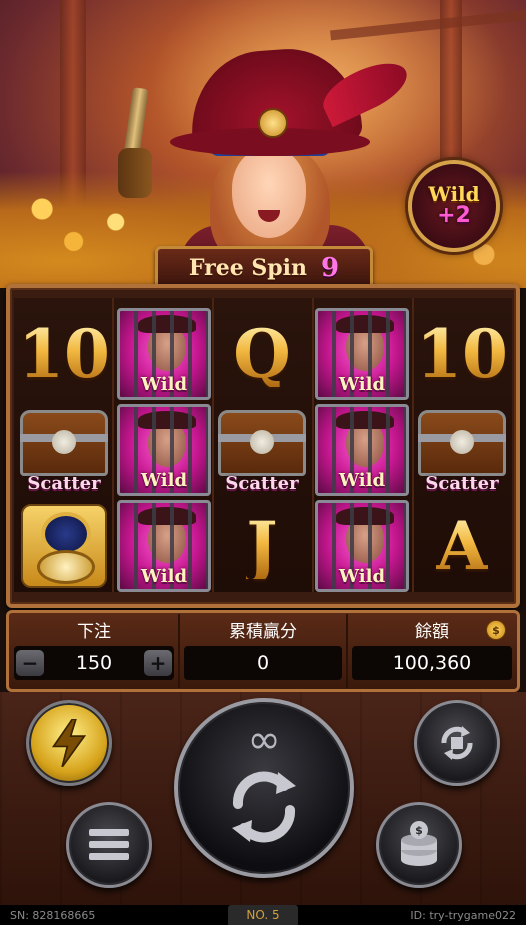 The image size is (526, 925). I want to click on footer: SN: 828168665 NO. 5 ID: try-trygame022, so click(263, 915).